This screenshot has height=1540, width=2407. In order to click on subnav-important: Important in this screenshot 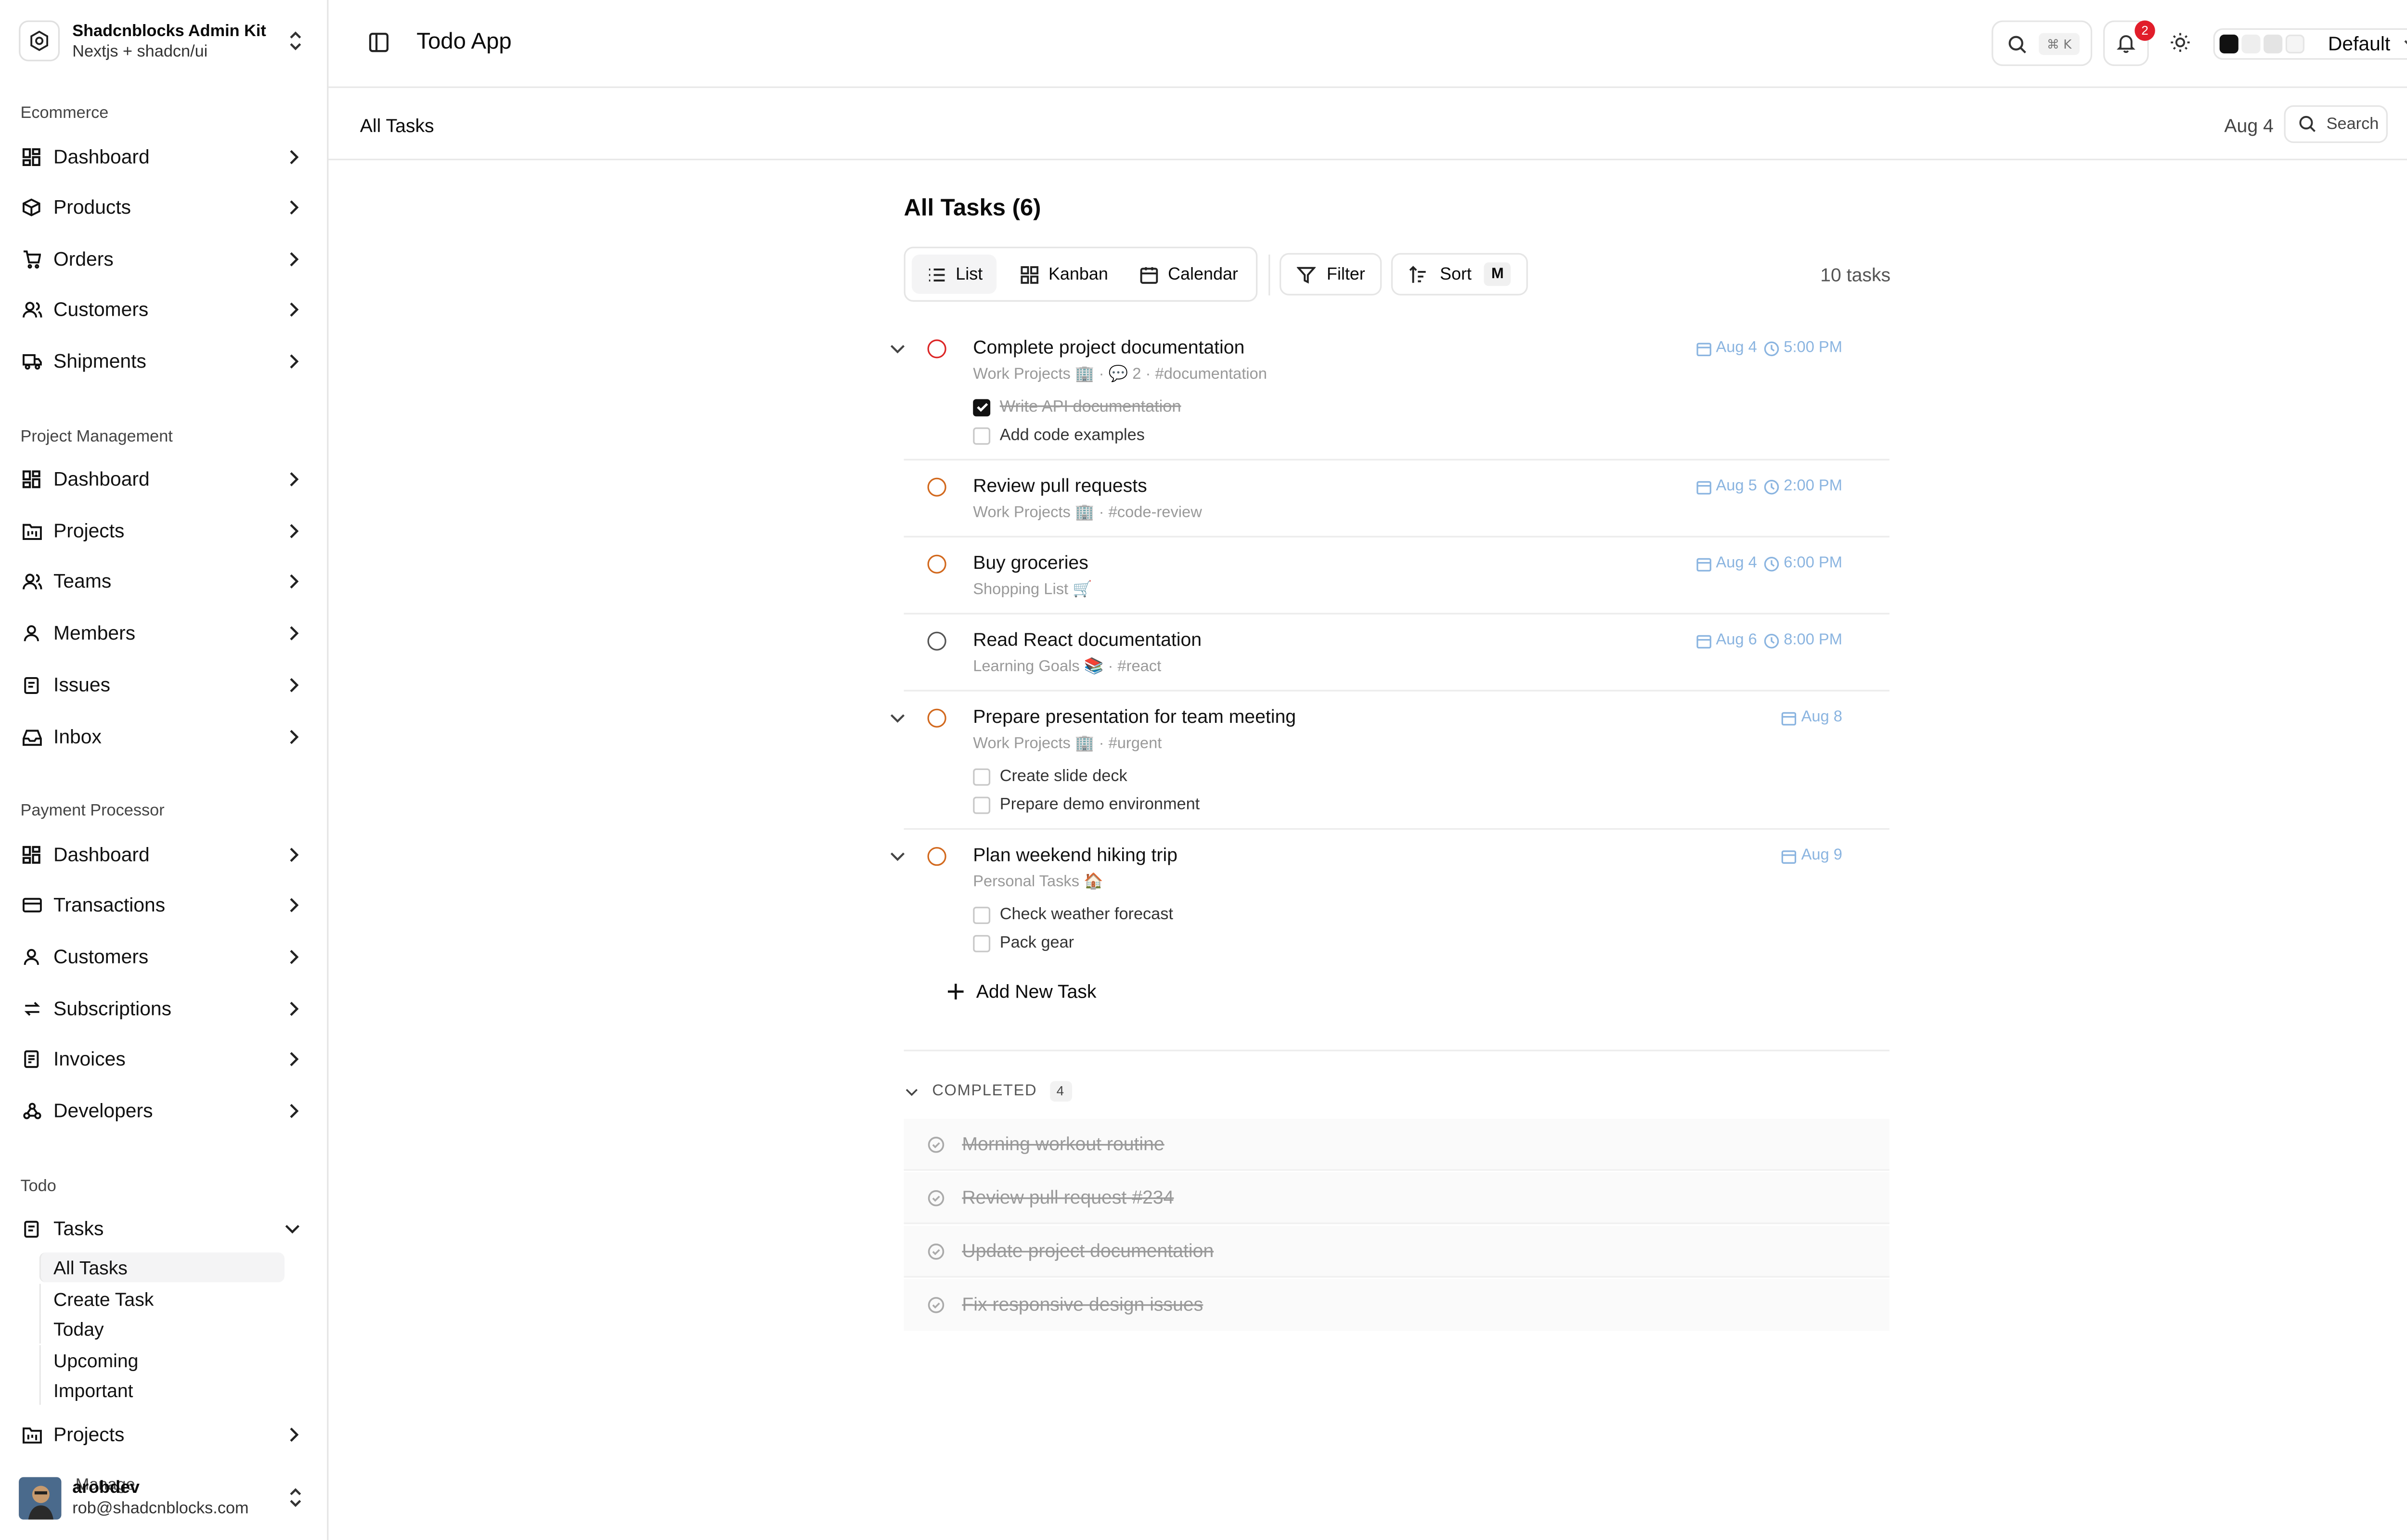, I will do `click(162, 1390)`.